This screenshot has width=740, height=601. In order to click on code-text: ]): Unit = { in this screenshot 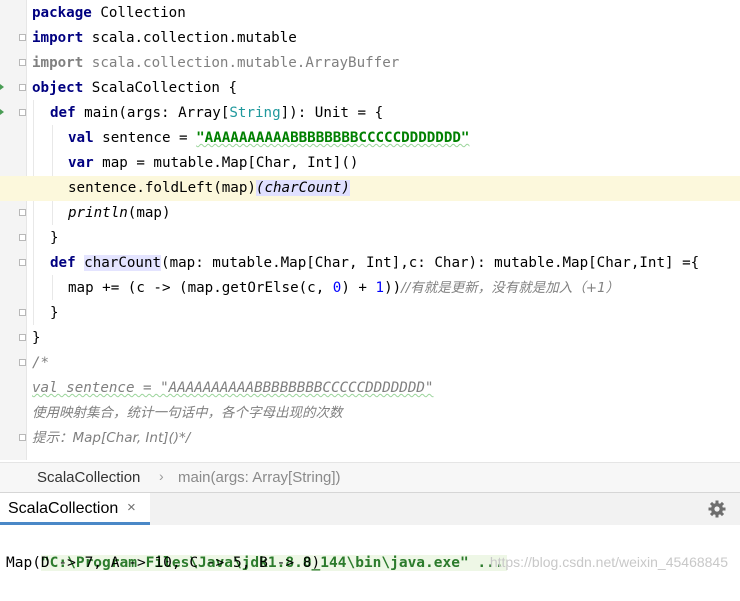, I will do `click(332, 113)`.